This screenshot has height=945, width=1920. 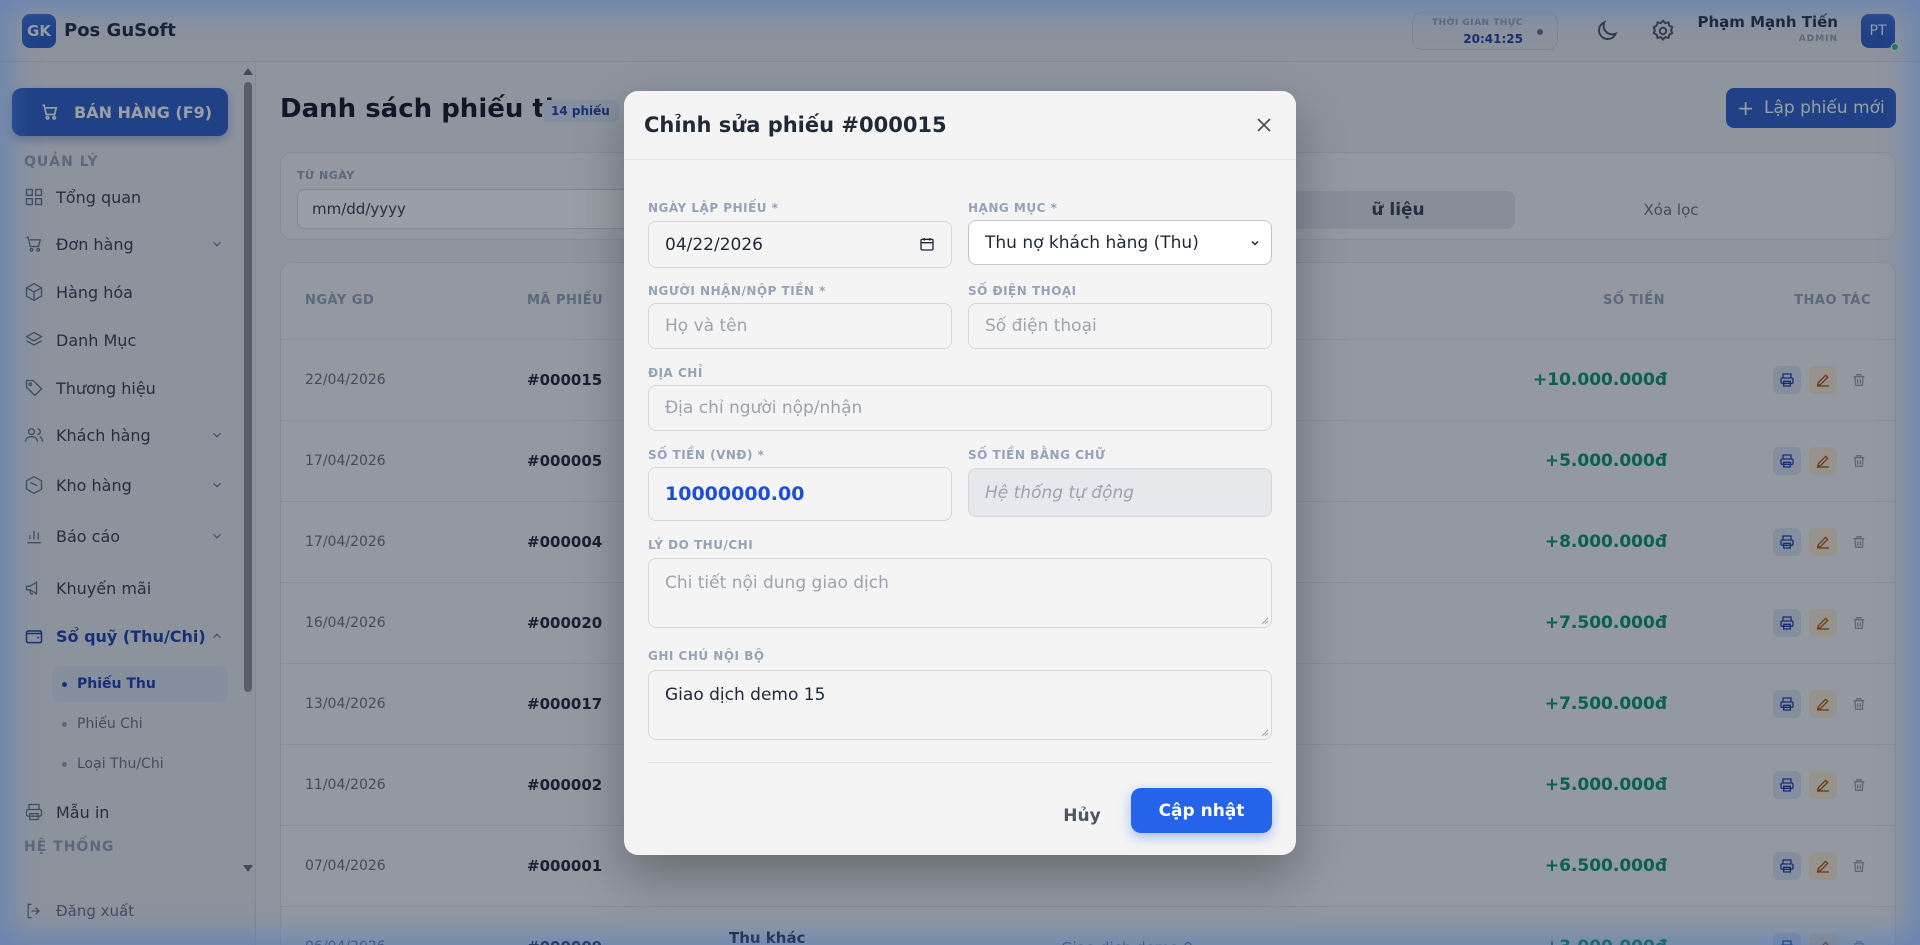 What do you see at coordinates (777, 583) in the screenshot?
I see `reason-placeholder: Chi tiết nội dung giao dịch` at bounding box center [777, 583].